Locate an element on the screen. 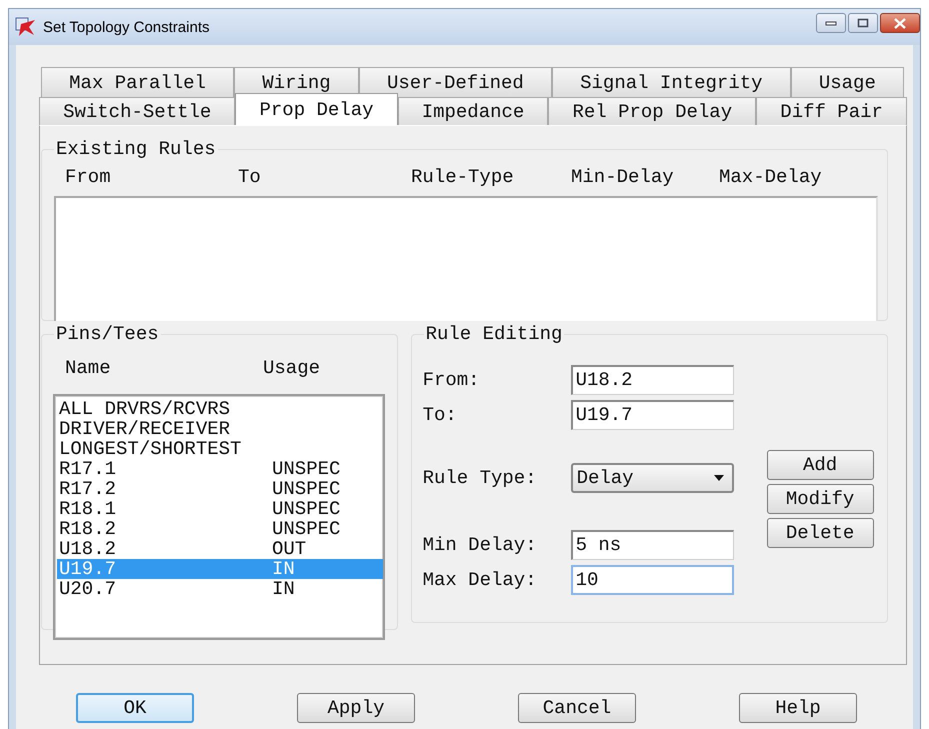 The height and width of the screenshot is (729, 929). list-item: DRIVER/RECEIVER is located at coordinates (220, 429).